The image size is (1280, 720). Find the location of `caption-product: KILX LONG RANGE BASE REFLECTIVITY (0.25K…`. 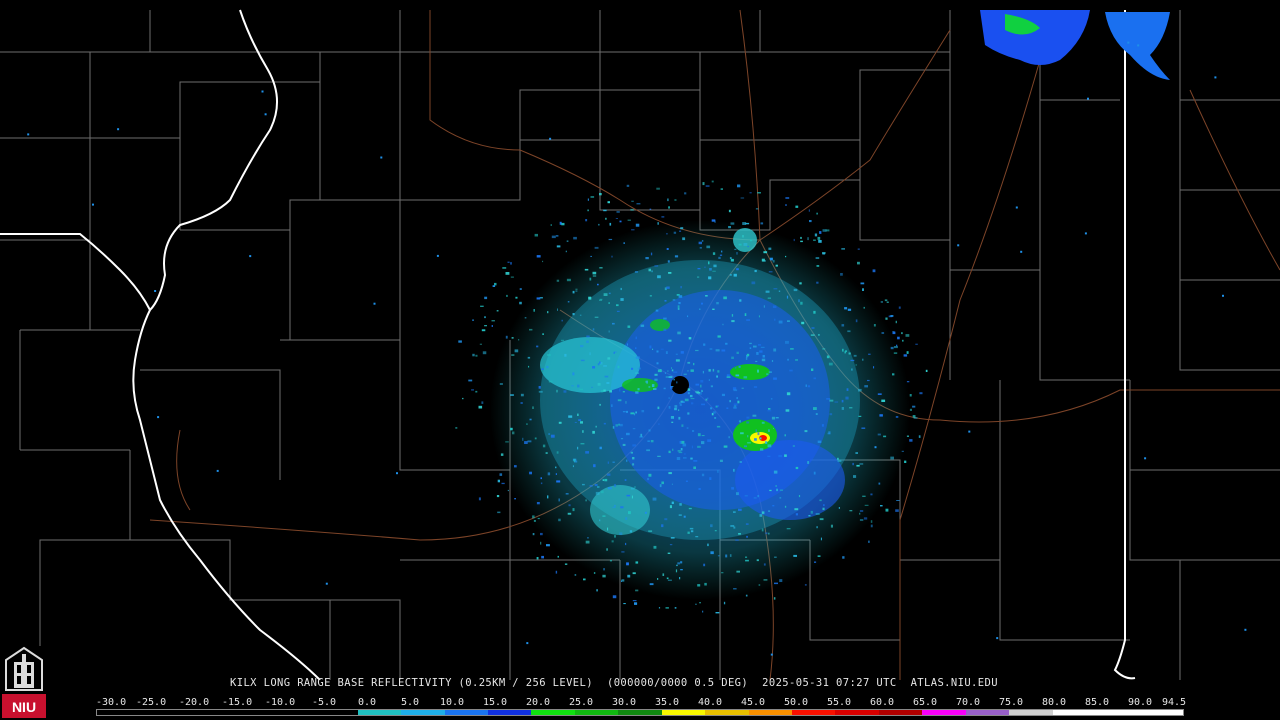

caption-product: KILX LONG RANGE BASE REFLECTIVITY (0.25K… is located at coordinates (411, 683).